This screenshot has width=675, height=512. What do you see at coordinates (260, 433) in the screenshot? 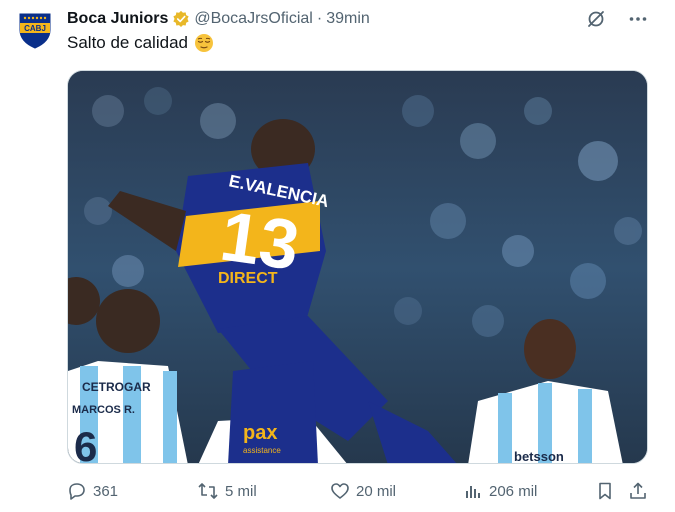
I see `shorts-sponsor: pax` at bounding box center [260, 433].